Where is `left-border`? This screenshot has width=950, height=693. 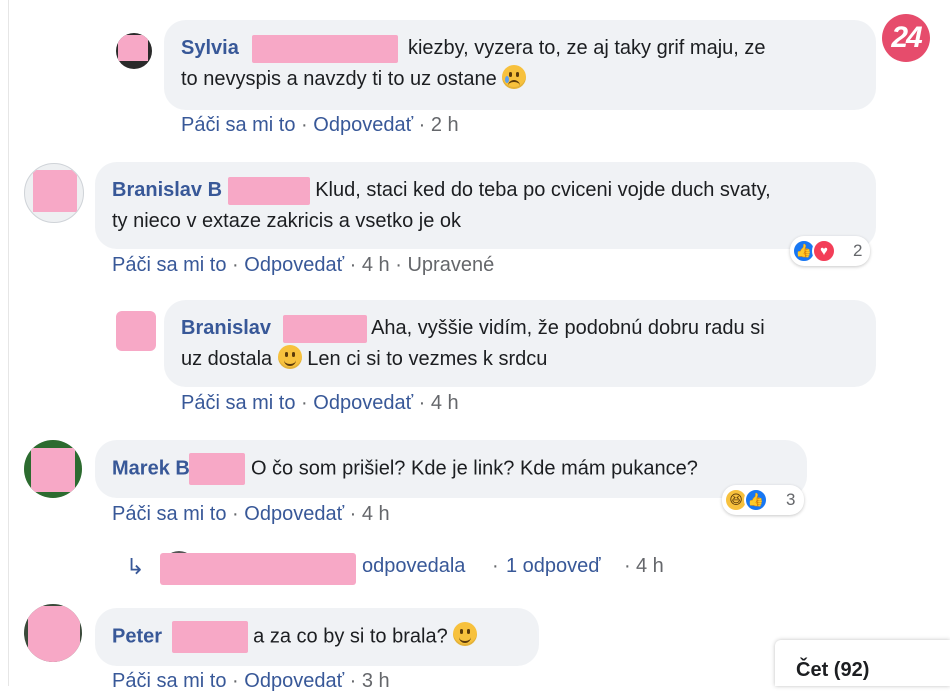
left-border is located at coordinates (8, 343).